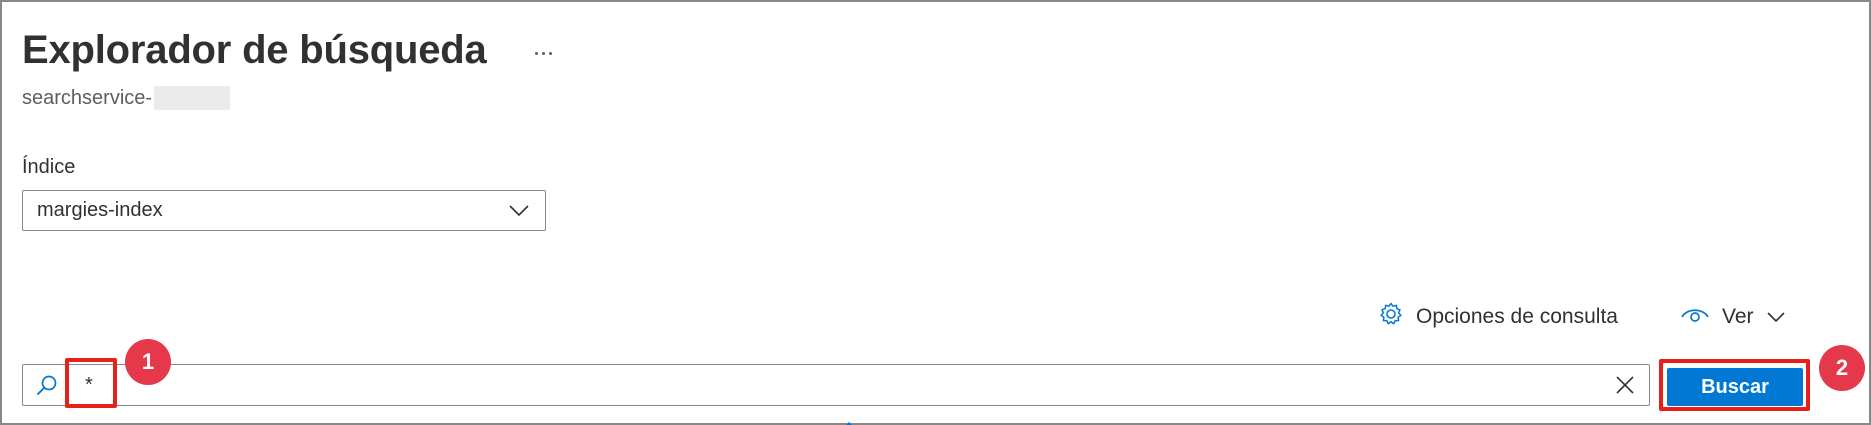 The height and width of the screenshot is (425, 1871). I want to click on index-label: Índice, so click(49, 167).